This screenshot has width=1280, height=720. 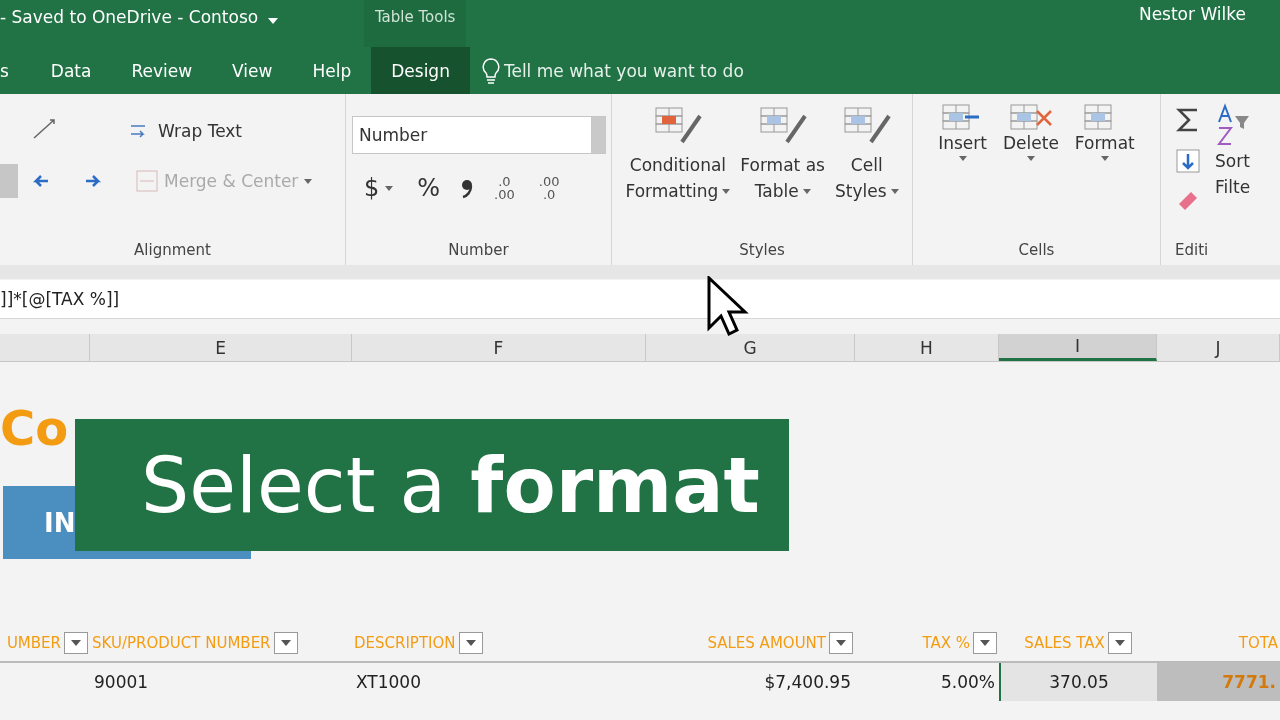 What do you see at coordinates (1031, 167) in the screenshot?
I see `cells-button: Delete` at bounding box center [1031, 167].